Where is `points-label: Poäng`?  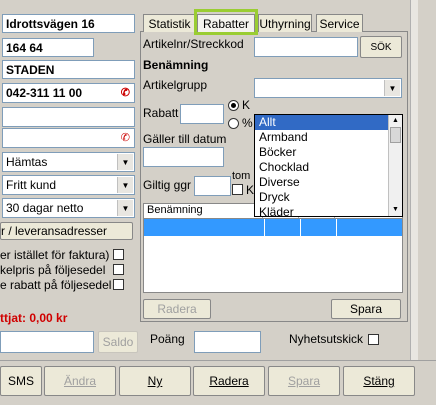 points-label: Poäng is located at coordinates (167, 339).